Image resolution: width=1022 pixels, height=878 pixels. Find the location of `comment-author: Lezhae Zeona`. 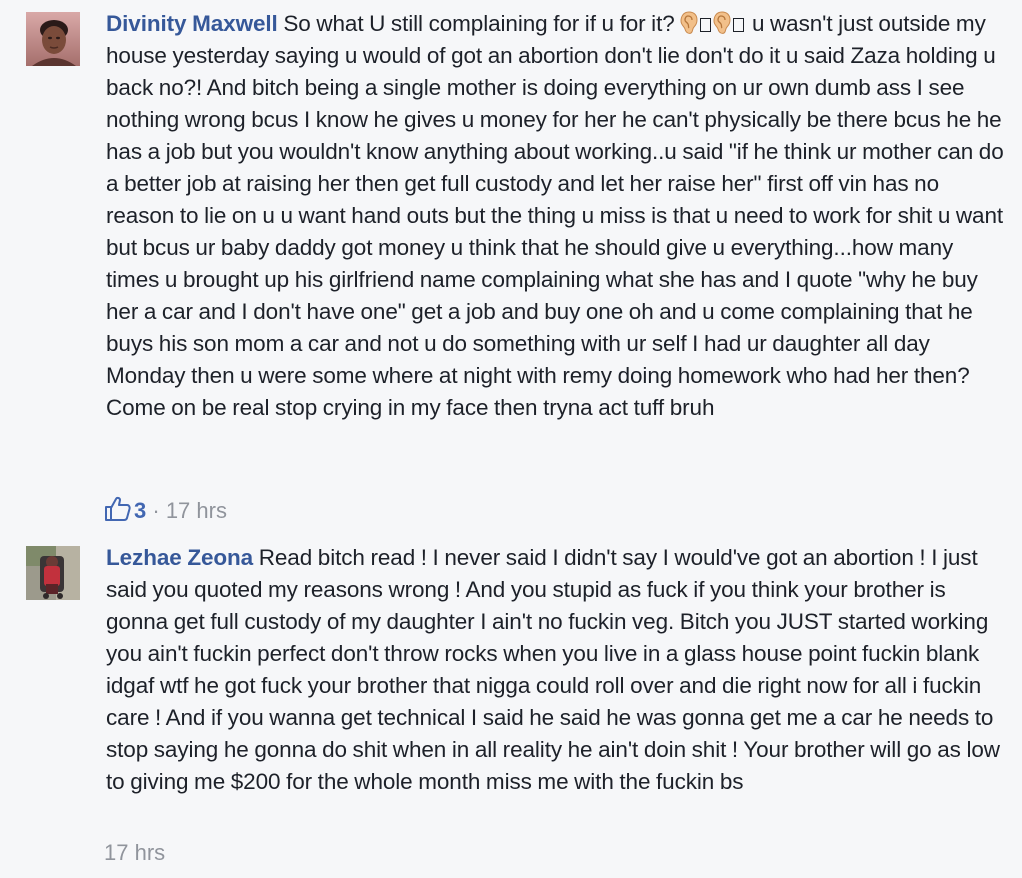

comment-author: Lezhae Zeona is located at coordinates (179, 557).